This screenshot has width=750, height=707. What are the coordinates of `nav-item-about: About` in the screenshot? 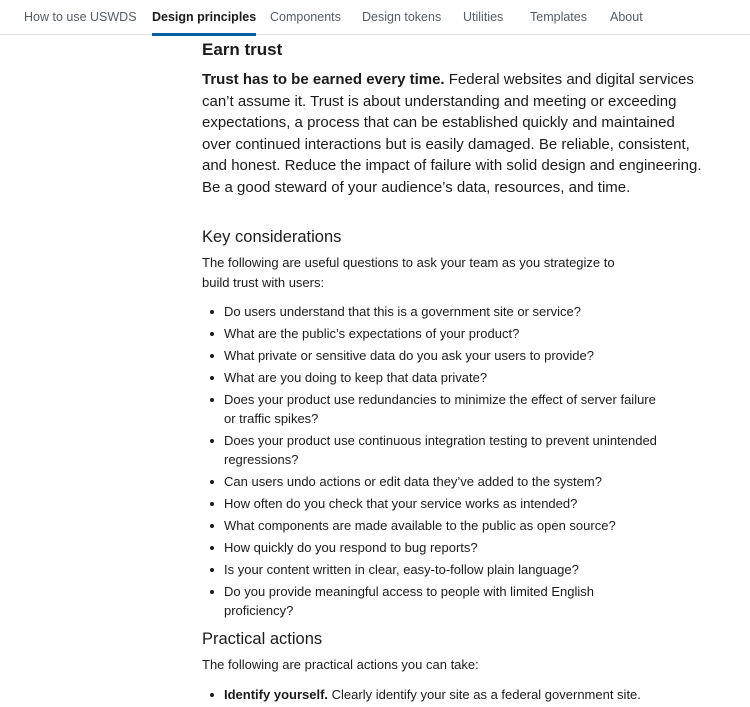 It's located at (626, 17).